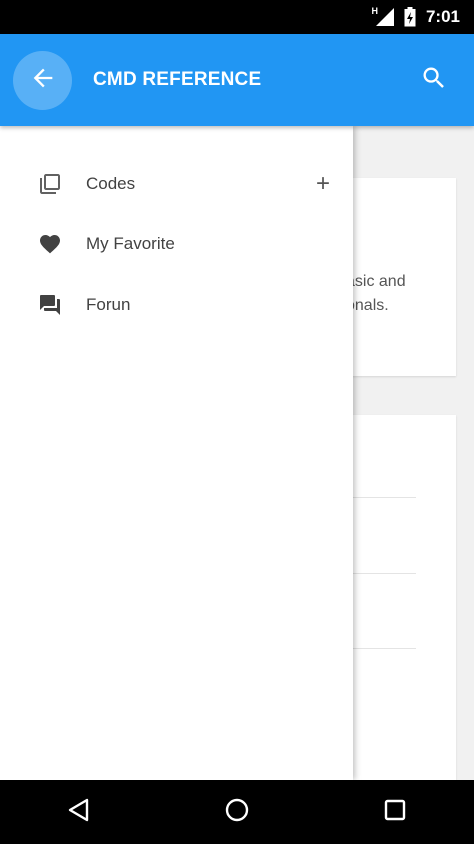  Describe the element at coordinates (323, 184) in the screenshot. I see `plus-icon: +` at that location.